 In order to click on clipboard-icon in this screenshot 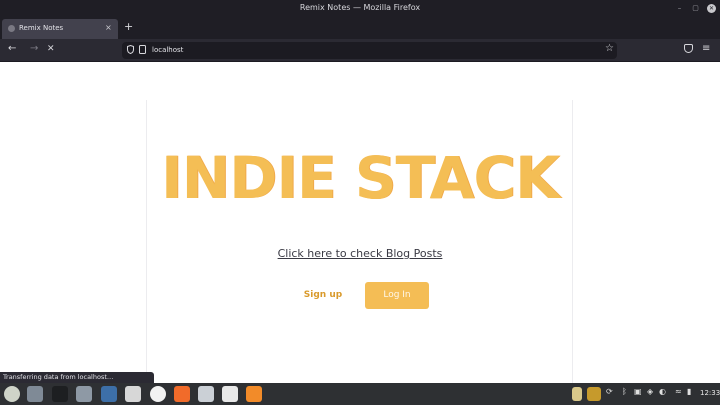, I will do `click(577, 394)`.